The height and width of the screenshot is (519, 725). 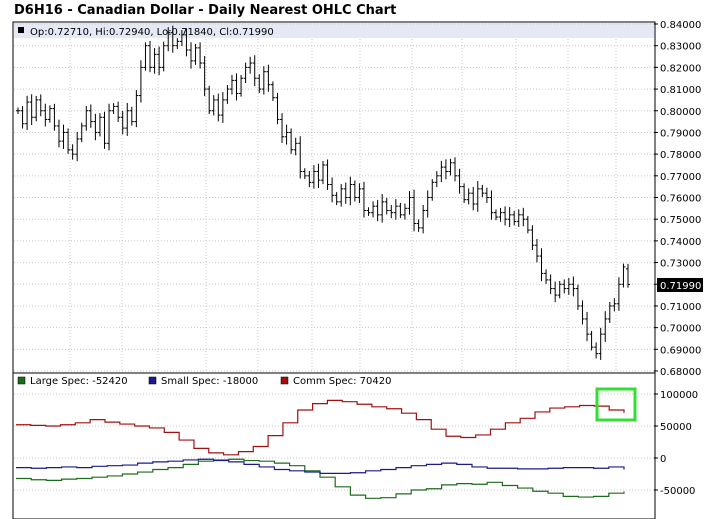 I want to click on price-tick-label: 0.75000, so click(x=680, y=220).